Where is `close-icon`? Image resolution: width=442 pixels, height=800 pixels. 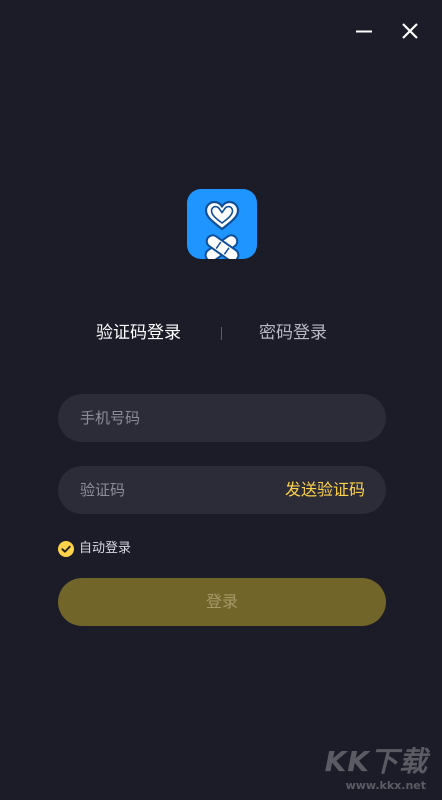
close-icon is located at coordinates (410, 31).